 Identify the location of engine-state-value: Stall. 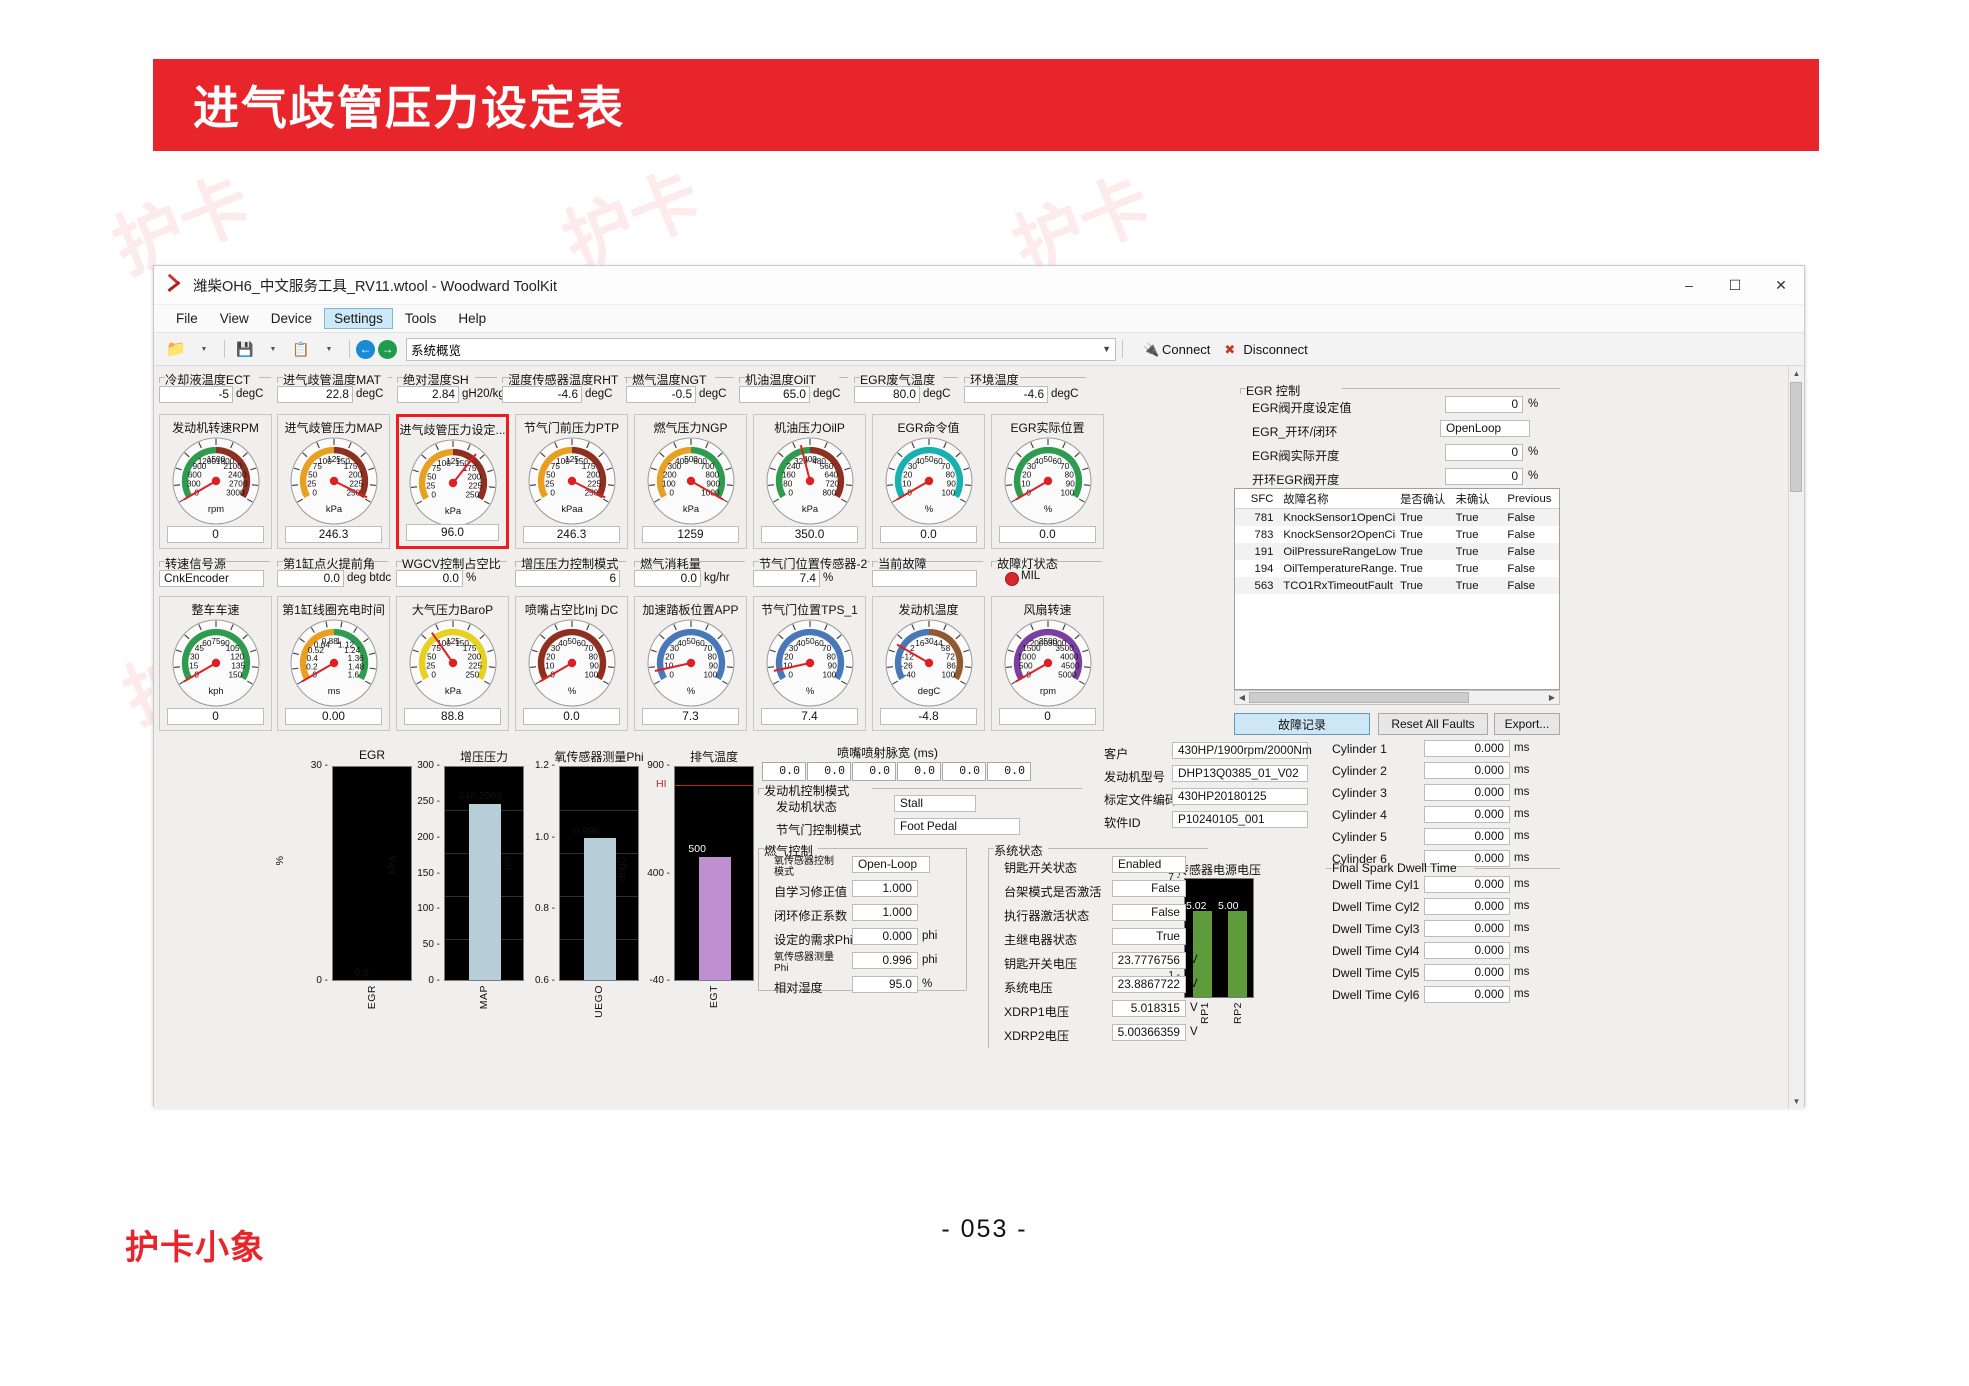
(935, 803).